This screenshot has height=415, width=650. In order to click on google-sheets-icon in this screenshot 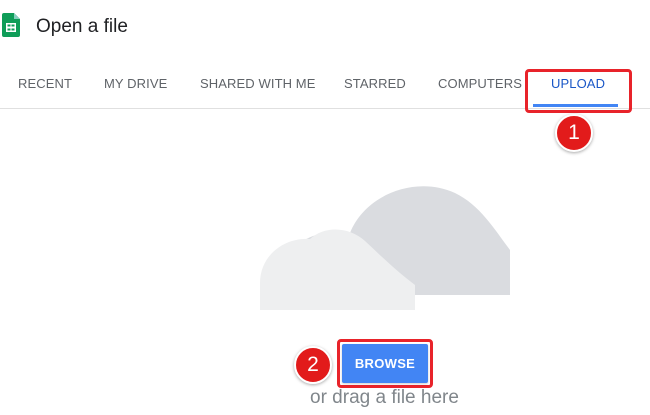, I will do `click(11, 25)`.